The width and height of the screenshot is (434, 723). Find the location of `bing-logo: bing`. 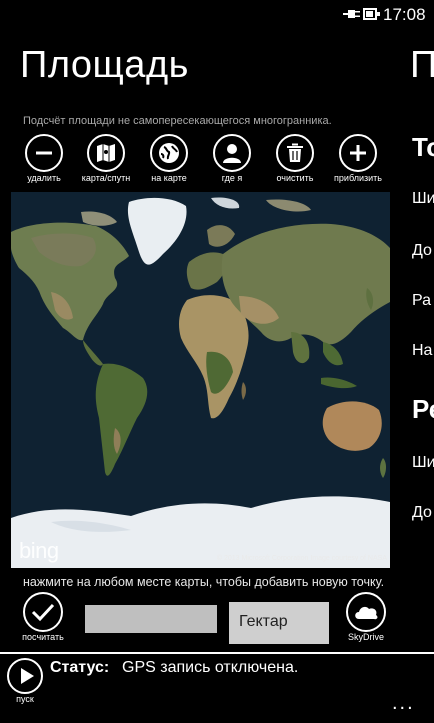

bing-logo: bing is located at coordinates (39, 550).